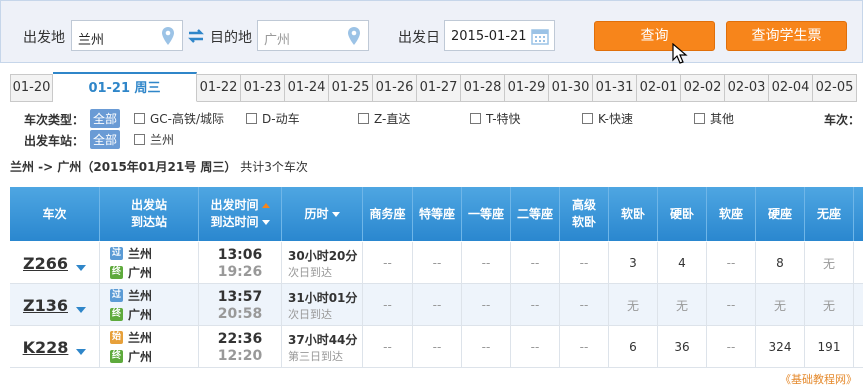 The image size is (863, 389). I want to click on date-tab: 02-02, so click(703, 88).